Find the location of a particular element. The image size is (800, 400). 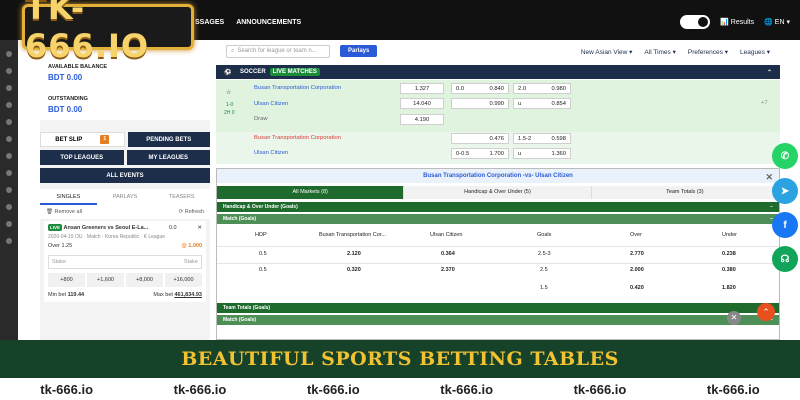

tab-teasers: TEASERS is located at coordinates (181, 197).